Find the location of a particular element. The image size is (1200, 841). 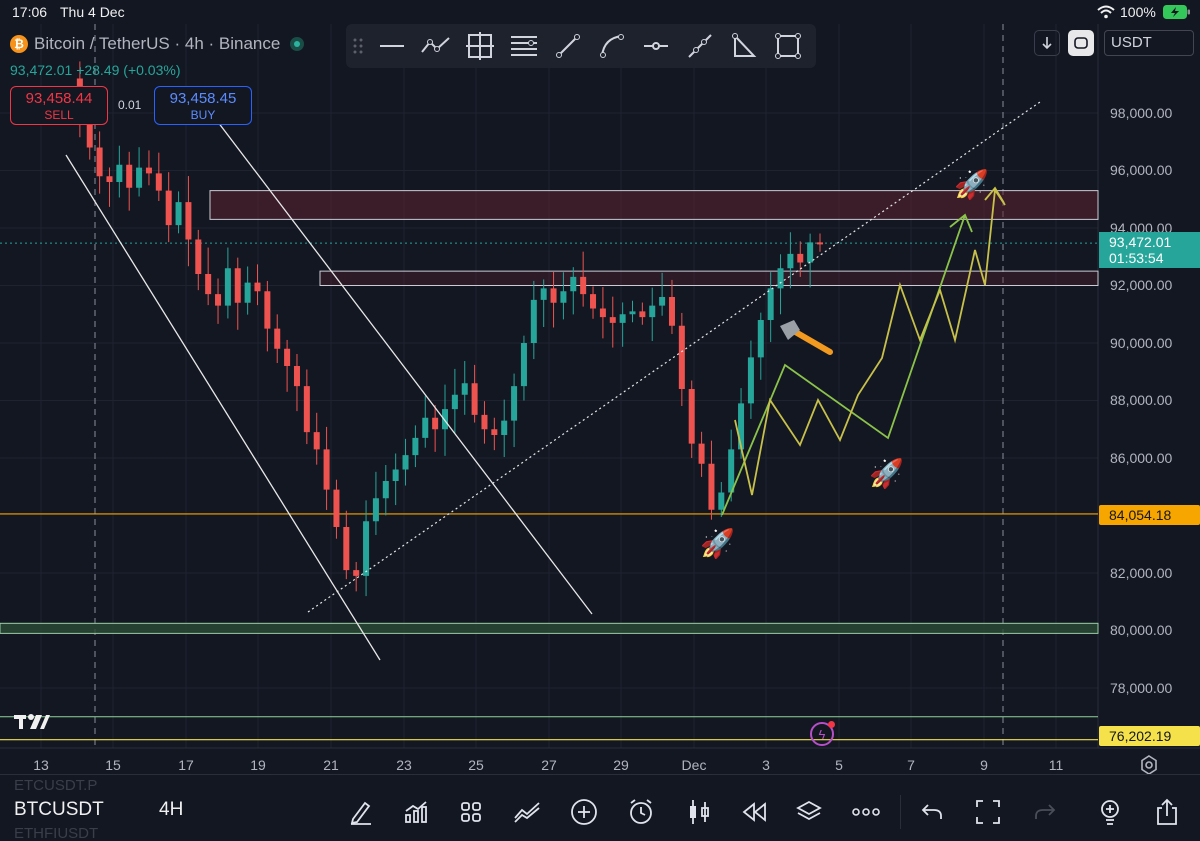

download-button is located at coordinates (1047, 43).